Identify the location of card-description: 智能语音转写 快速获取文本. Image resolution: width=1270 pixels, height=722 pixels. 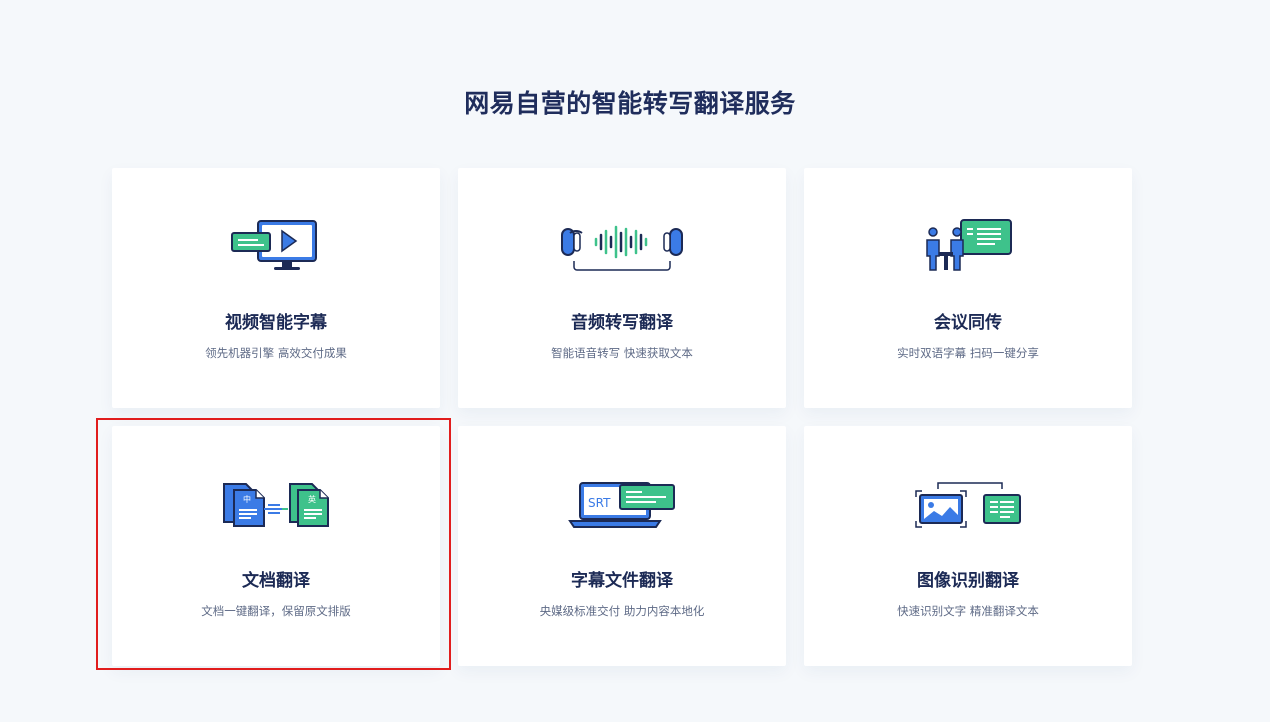
(622, 353).